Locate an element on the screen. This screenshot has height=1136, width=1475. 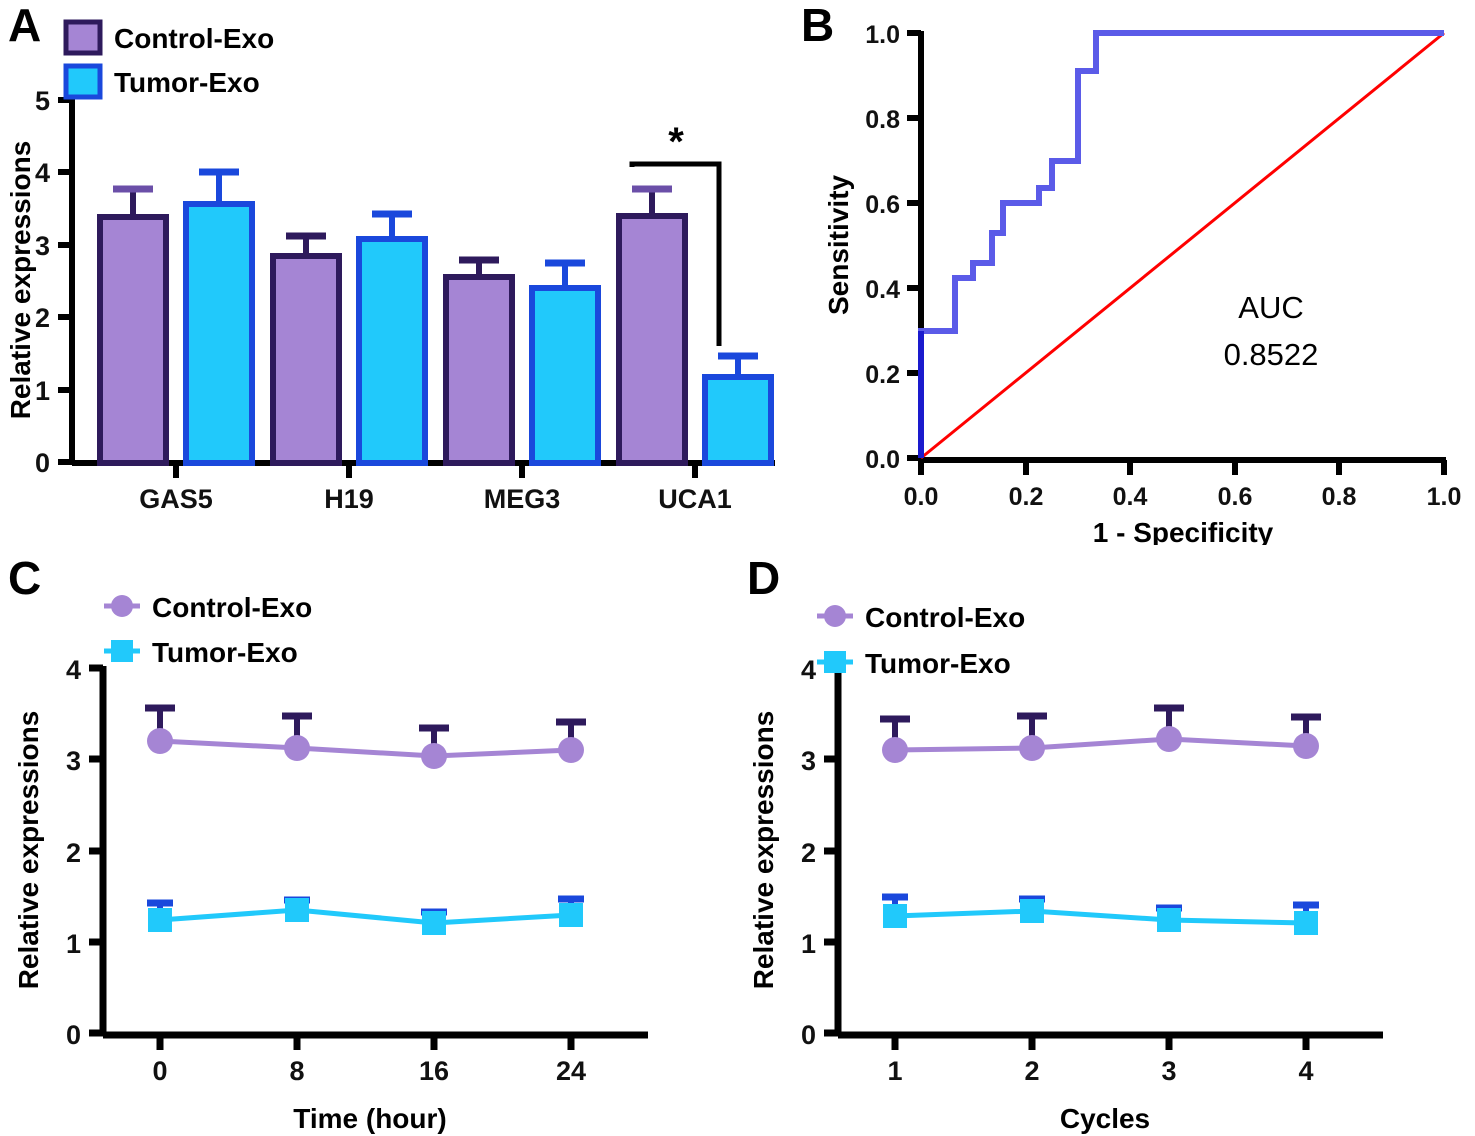
panel-a-legend-label-control: Control-Exo is located at coordinates (194, 38).